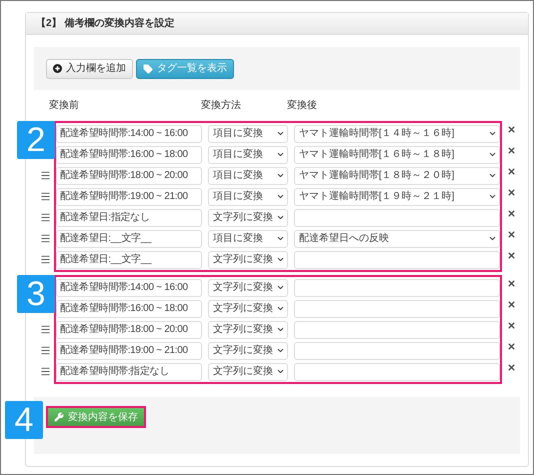 The height and width of the screenshot is (475, 534). What do you see at coordinates (302, 105) in the screenshot?
I see `column-header: 変換後` at bounding box center [302, 105].